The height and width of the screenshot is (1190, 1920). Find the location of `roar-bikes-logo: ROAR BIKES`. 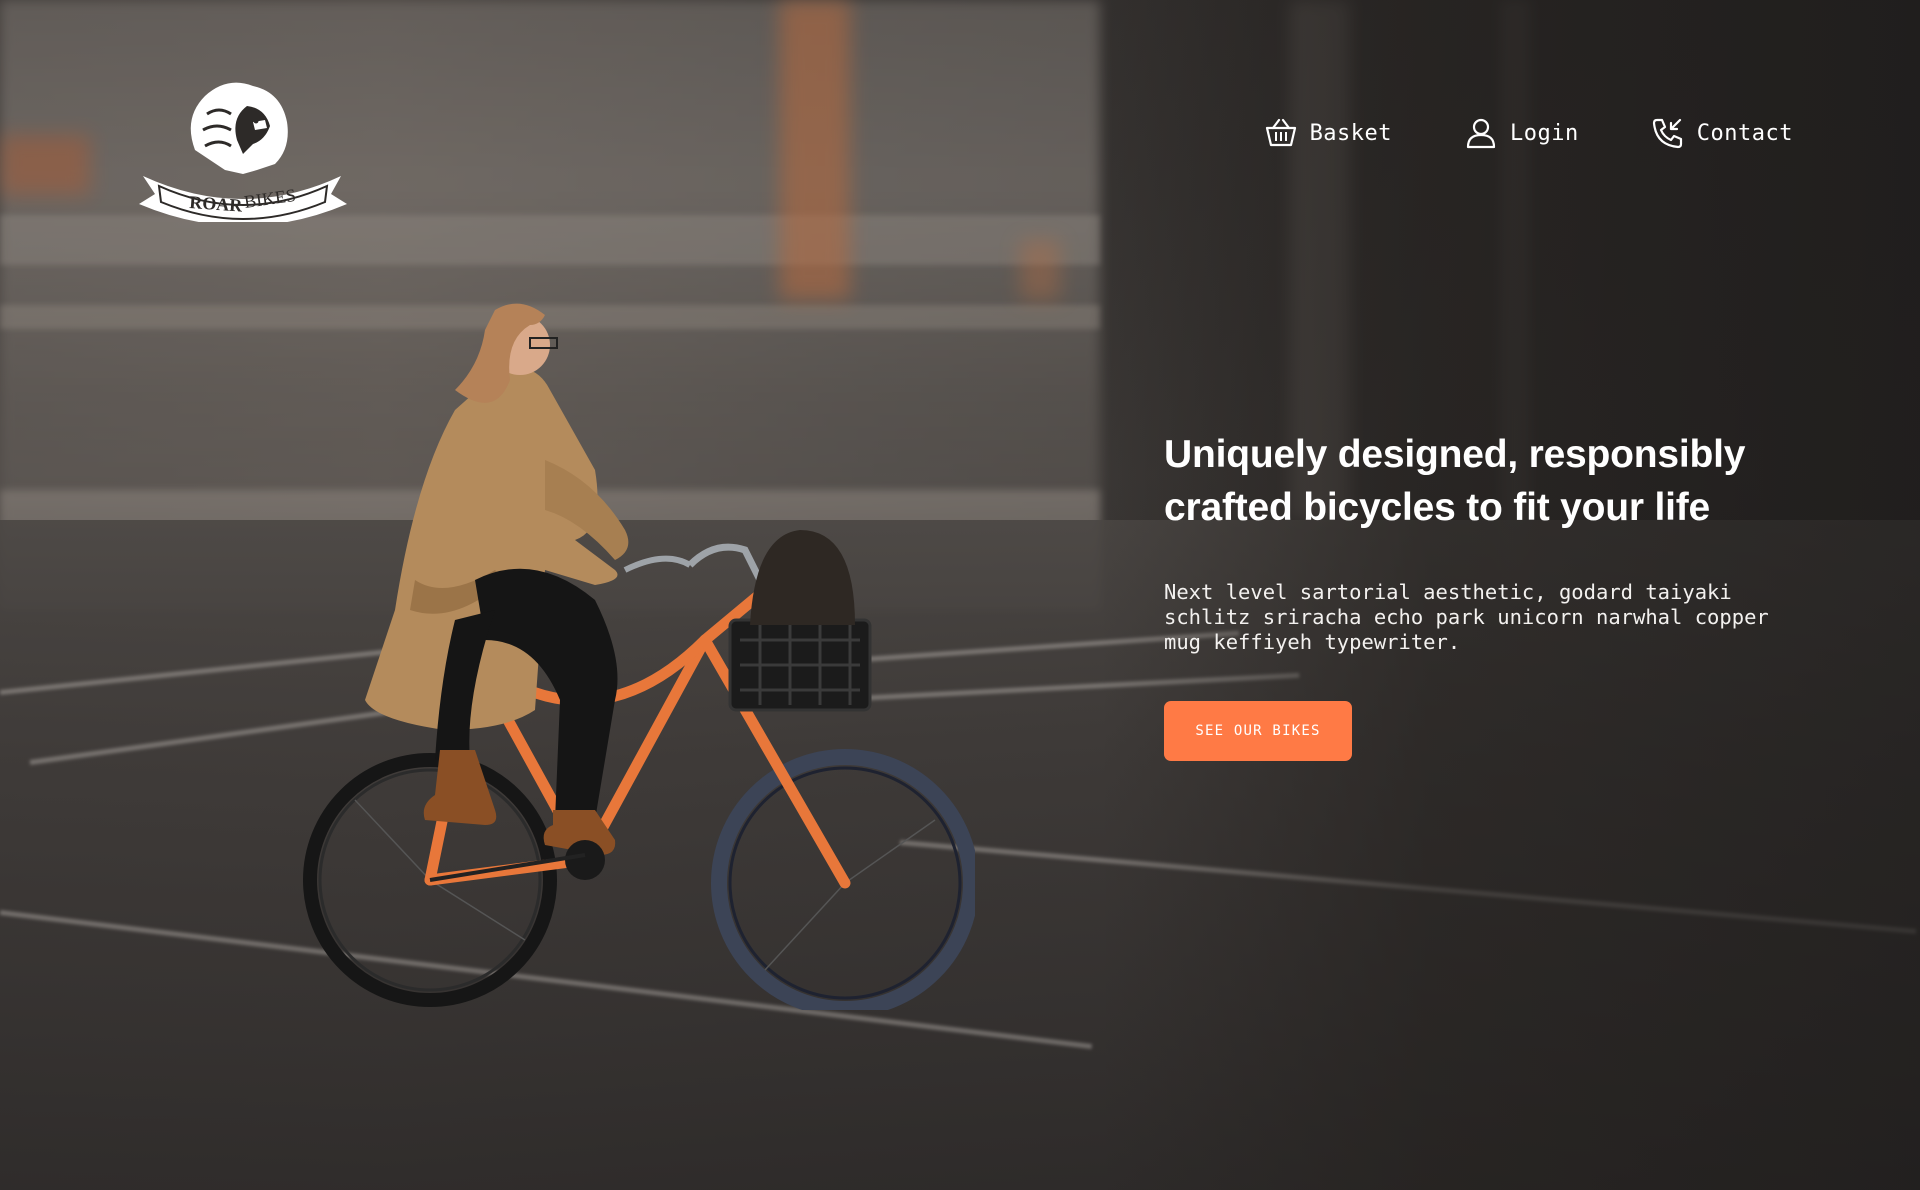

roar-bikes-logo: ROAR BIKES is located at coordinates (242, 150).